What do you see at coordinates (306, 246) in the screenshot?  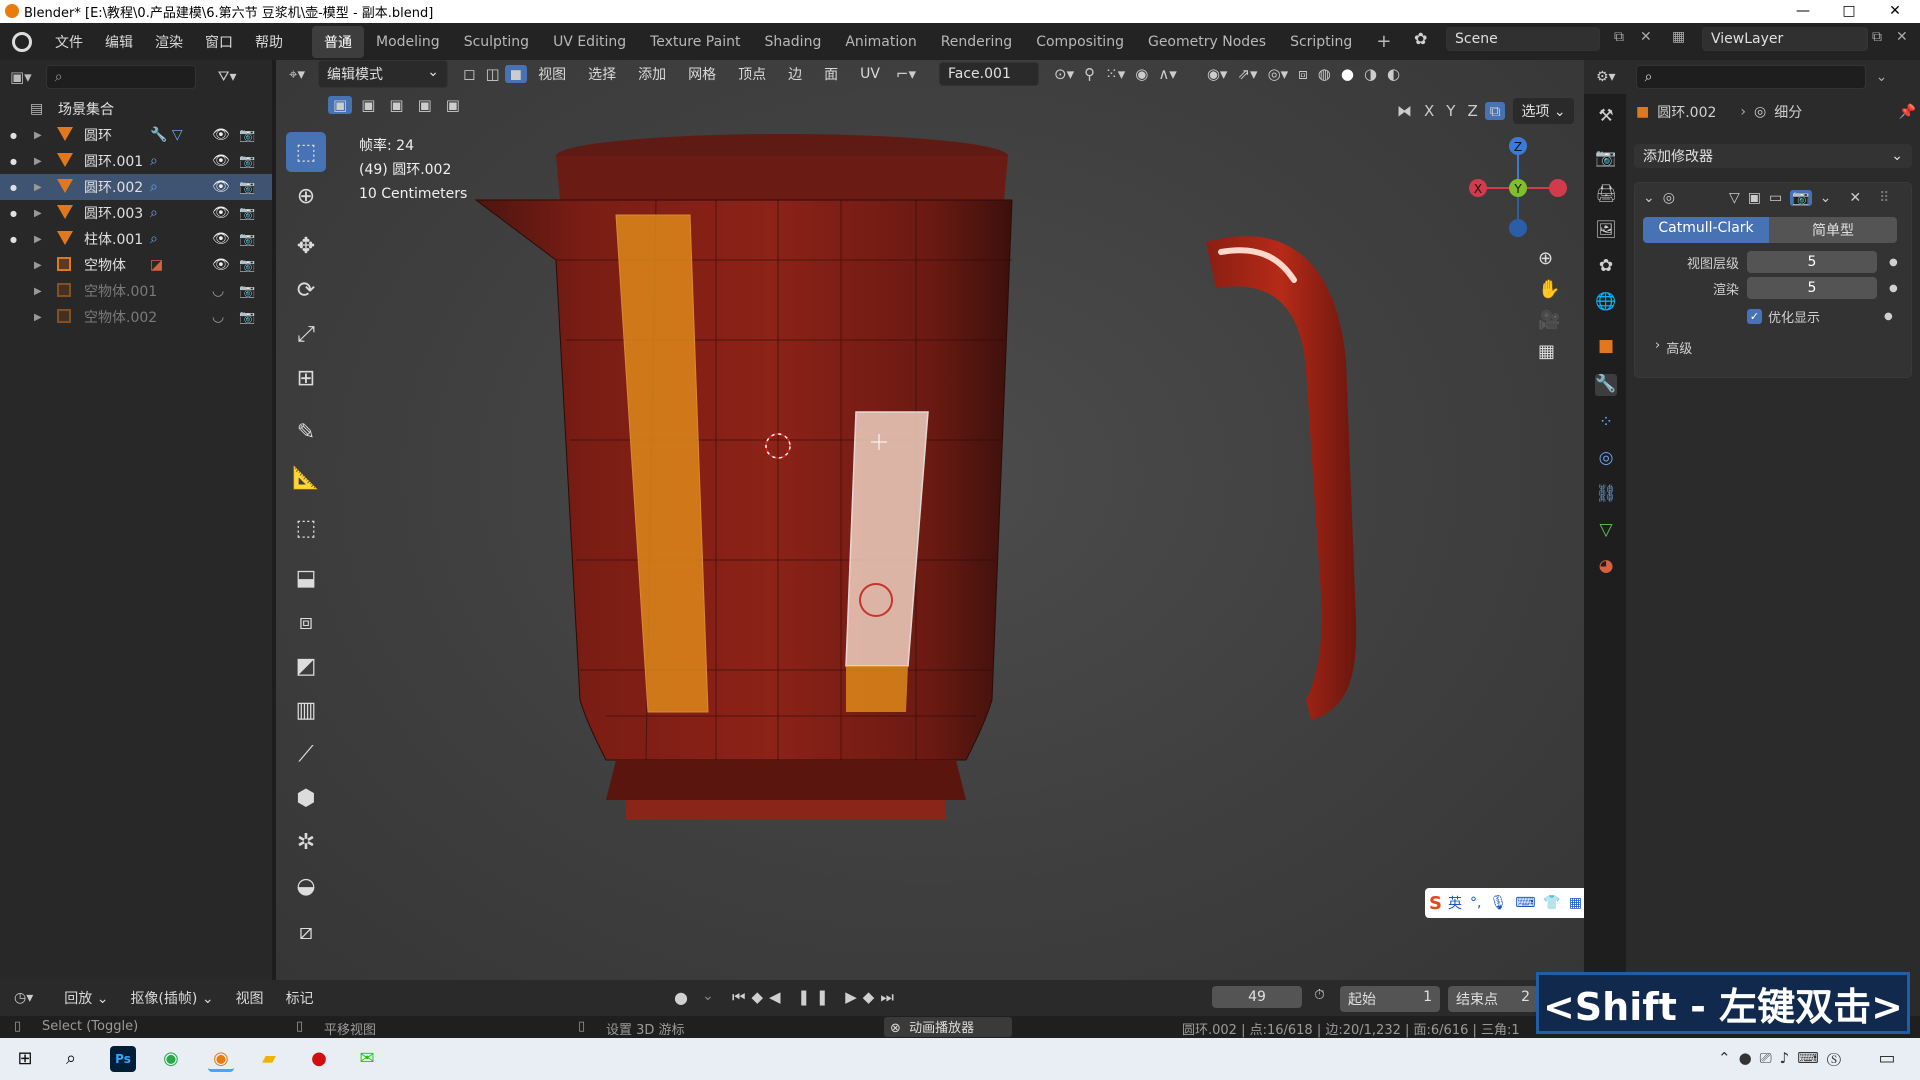 I see `move-tool: ✥` at bounding box center [306, 246].